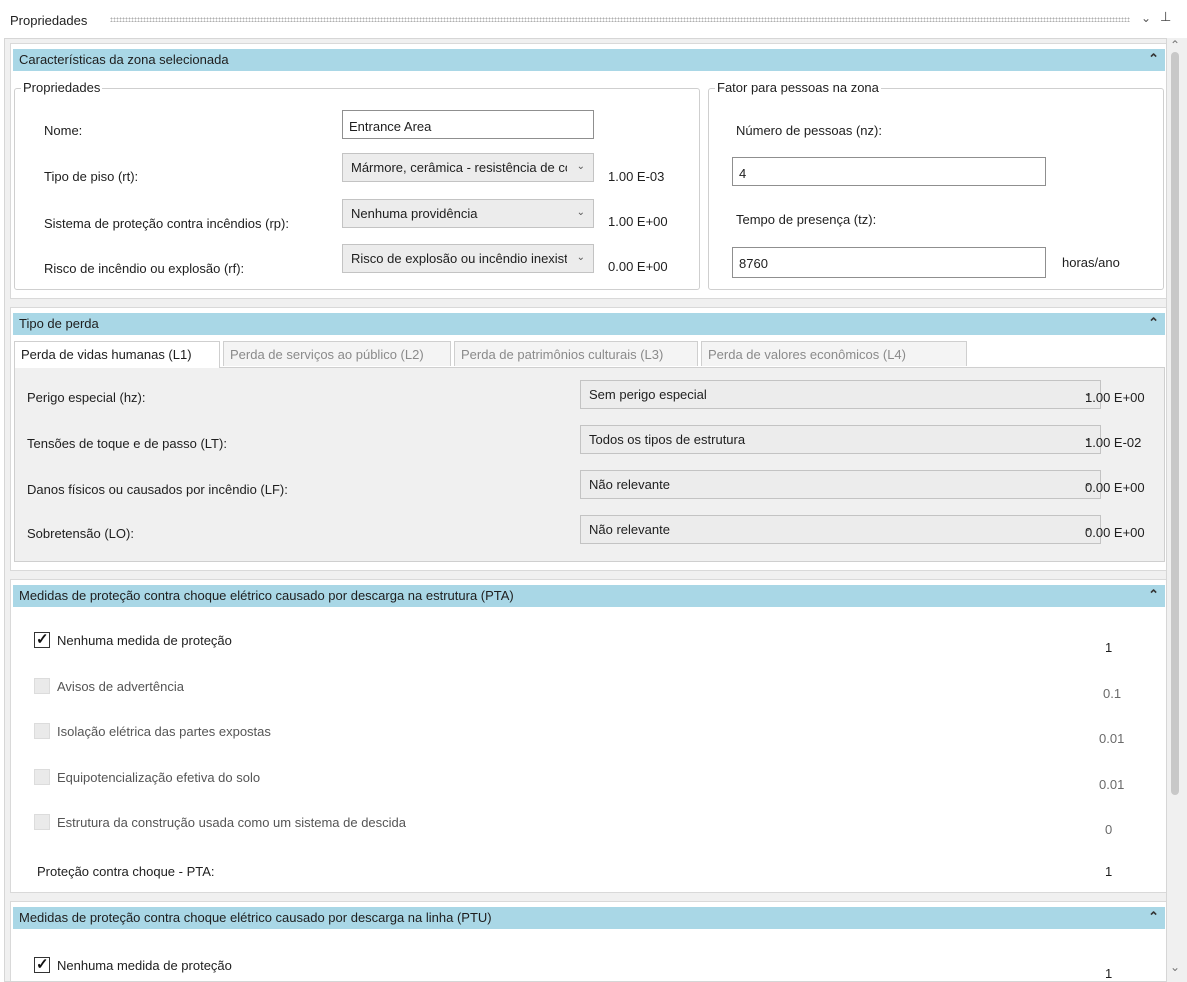  Describe the element at coordinates (840, 439) in the screenshot. I see `touch-step-select: Todos os tipos de estrutura ⌄` at that location.